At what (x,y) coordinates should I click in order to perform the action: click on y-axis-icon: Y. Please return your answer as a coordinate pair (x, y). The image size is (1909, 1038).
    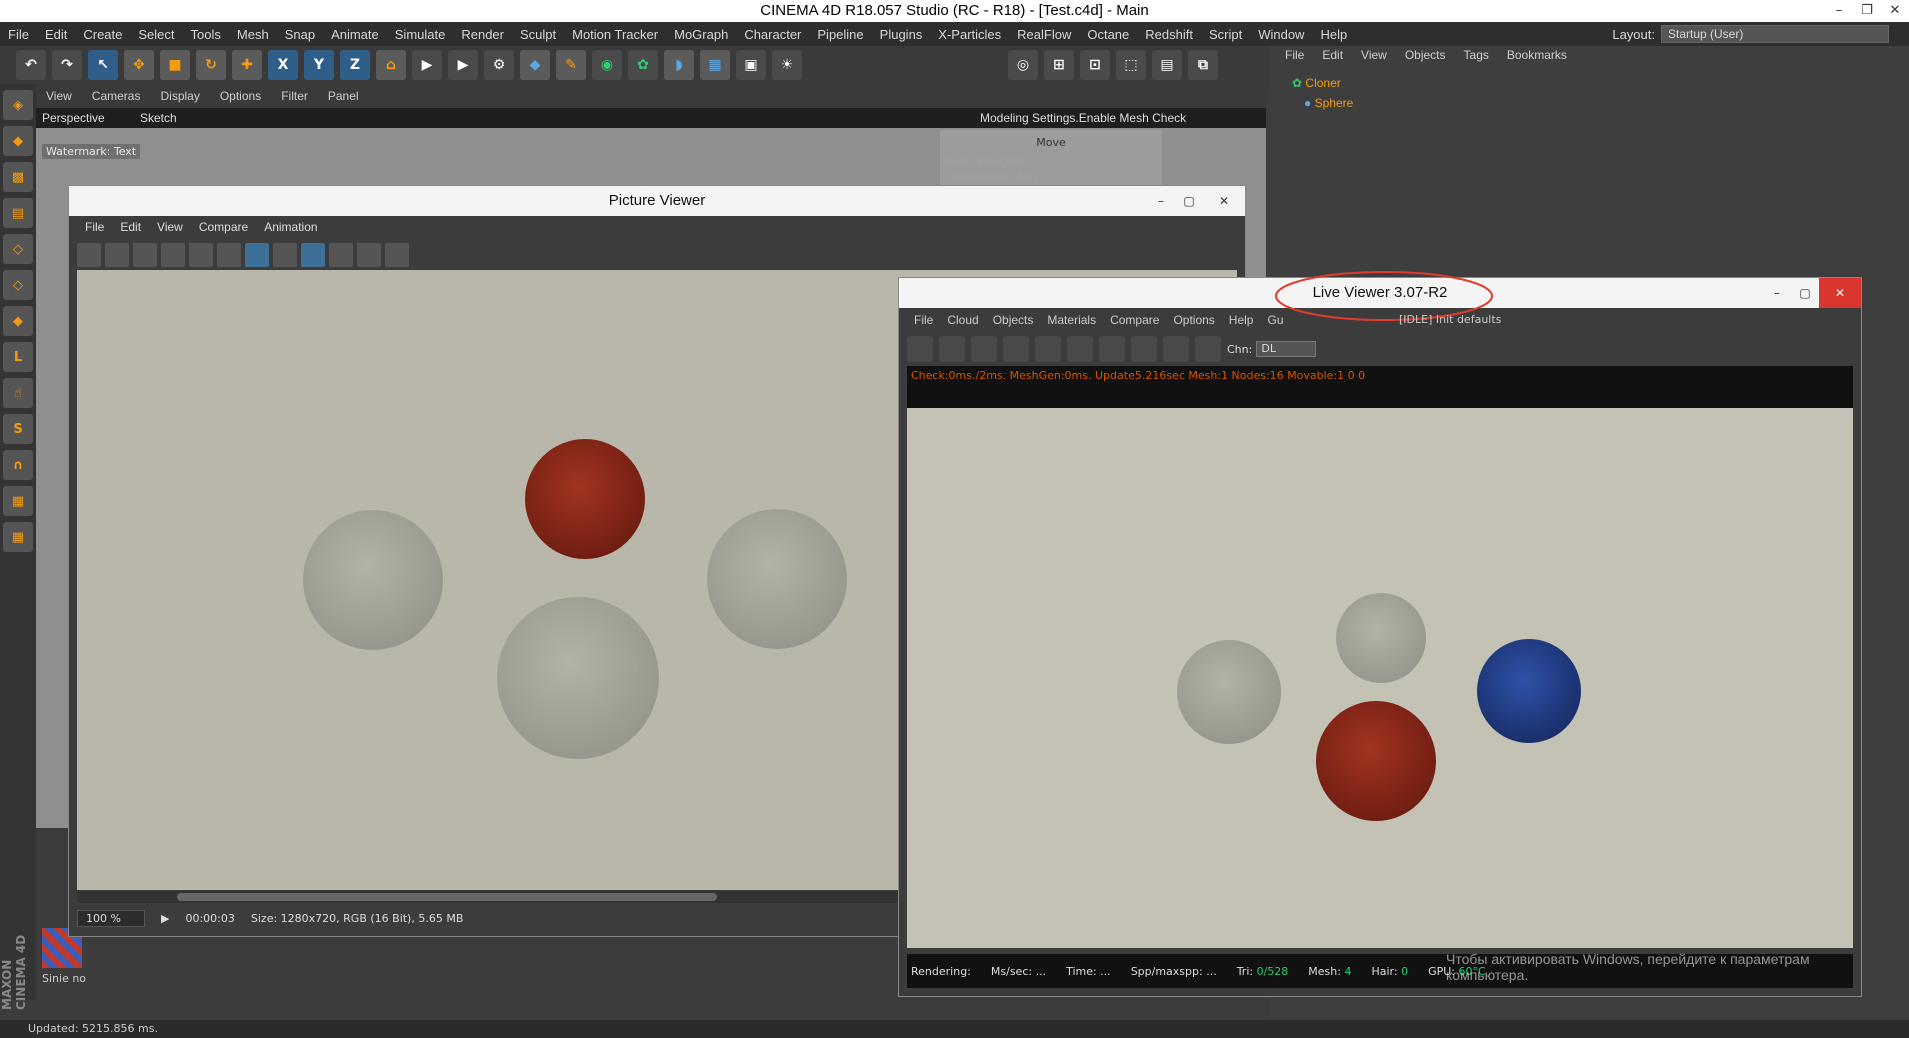
    Looking at the image, I should click on (319, 65).